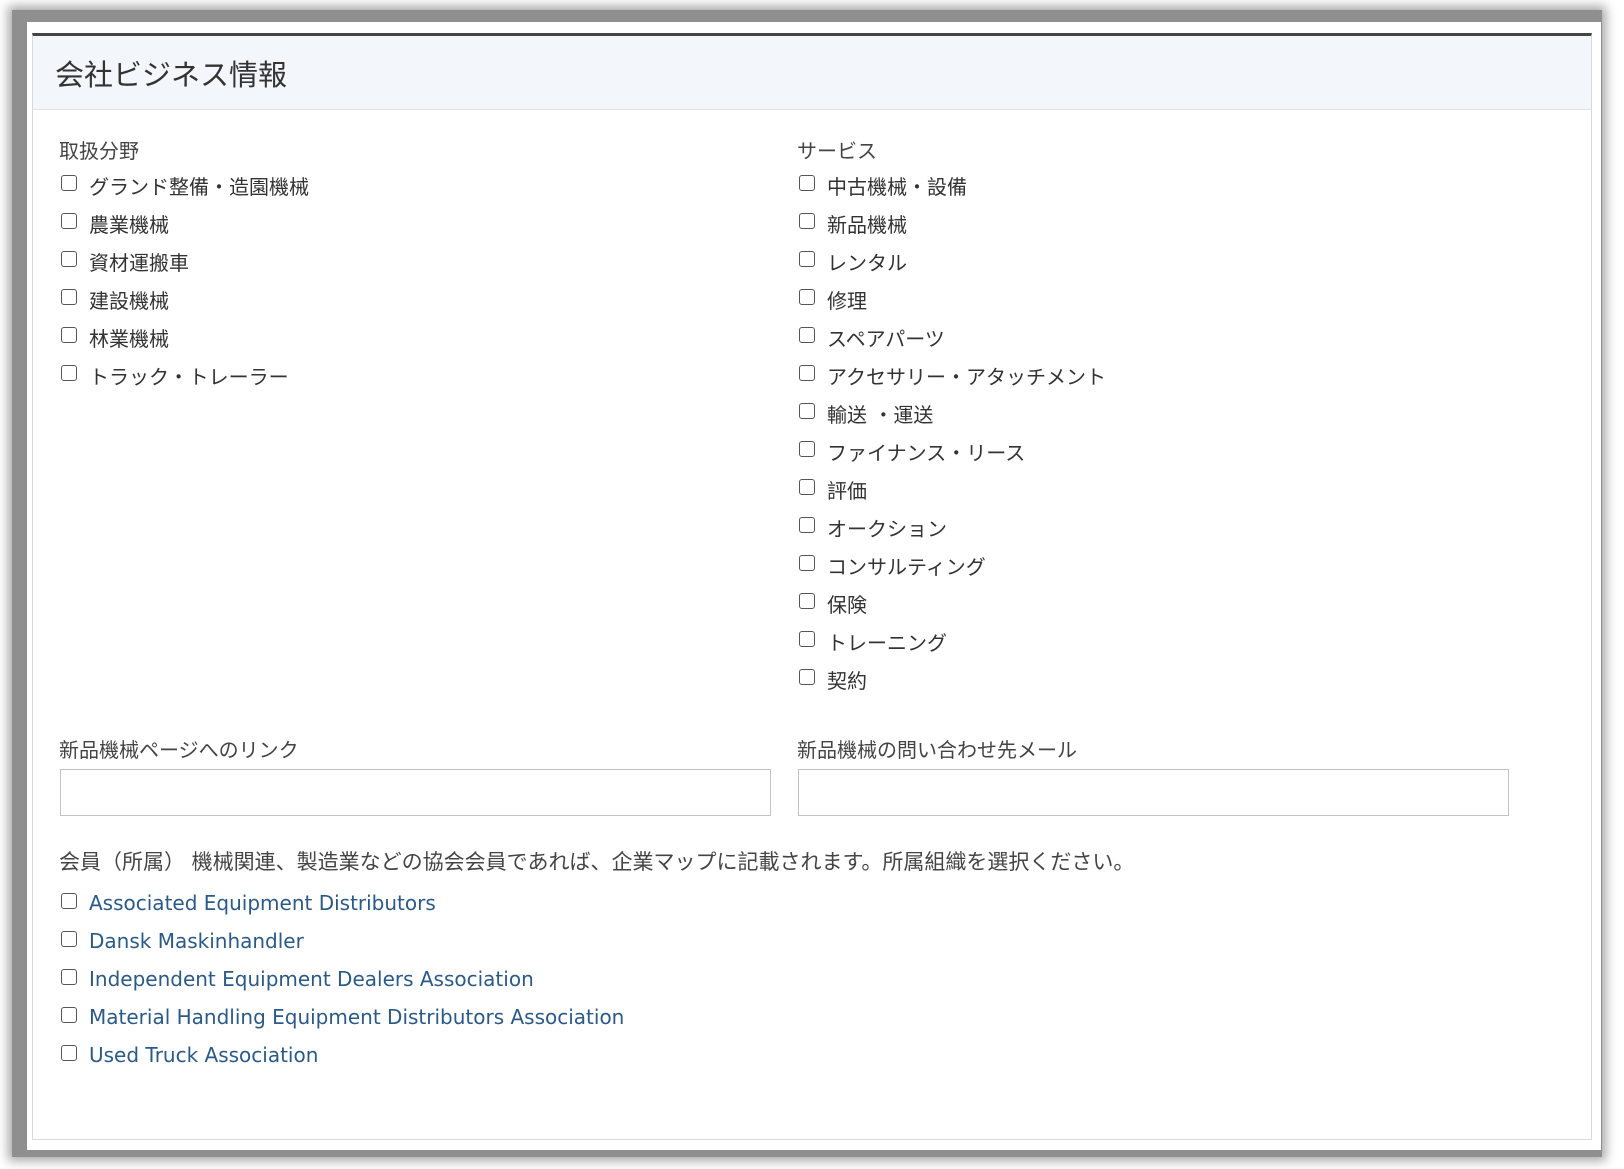 This screenshot has width=1624, height=1169. I want to click on membership-option: Dansk Maskinhandler, so click(342, 941).